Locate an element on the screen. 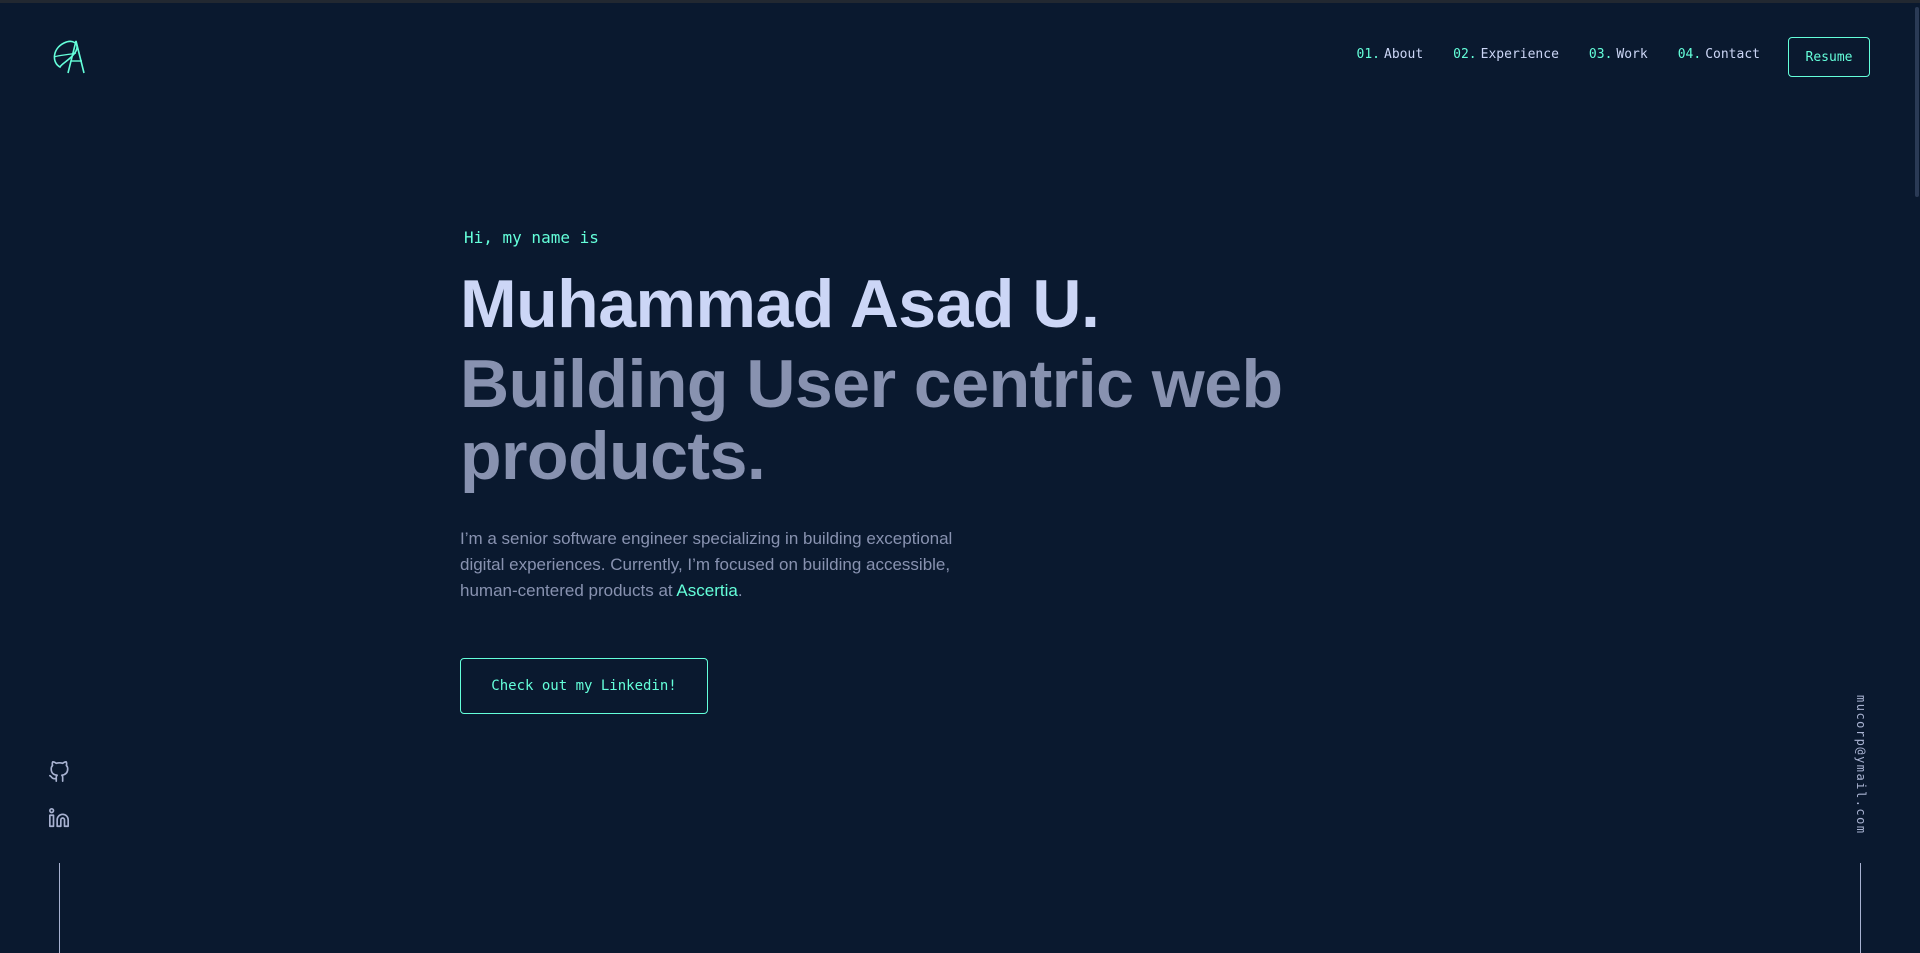  nav-number: 04. is located at coordinates (1689, 54).